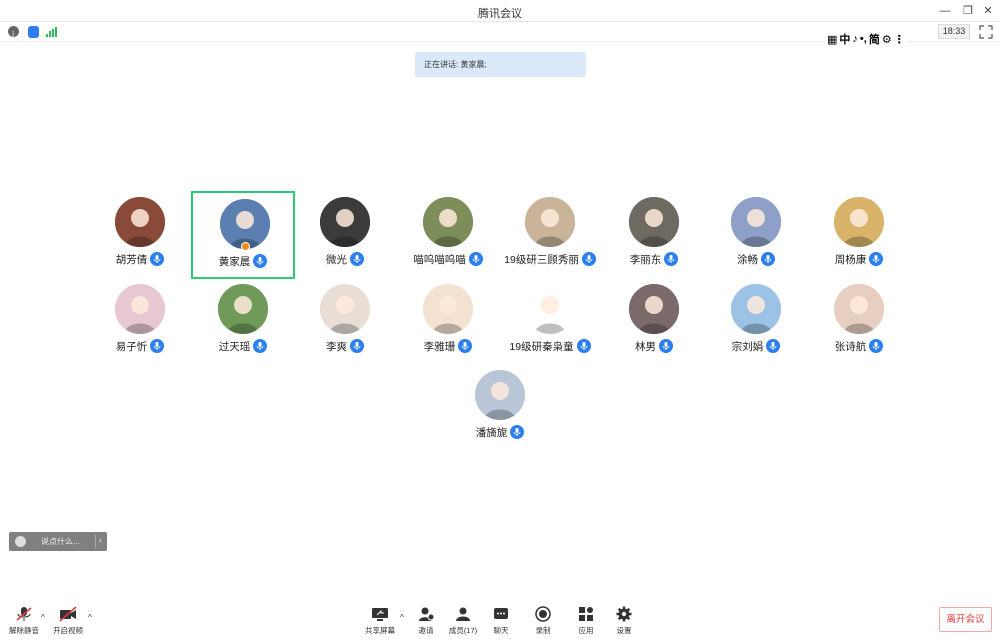 The width and height of the screenshot is (1000, 641). I want to click on participant-name: 李丽东, so click(645, 259).